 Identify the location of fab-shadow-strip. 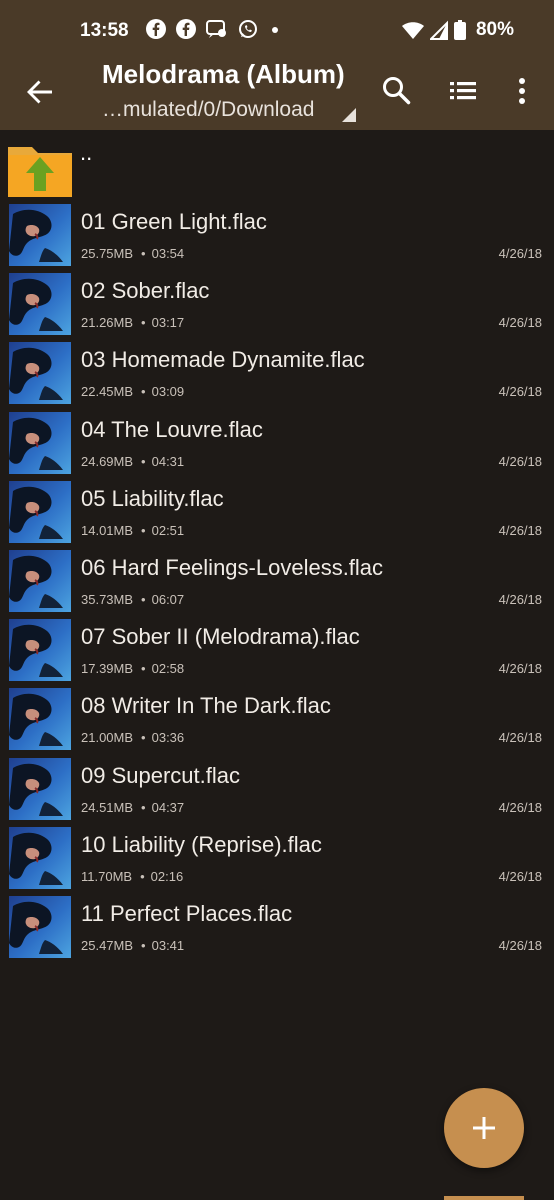
(484, 1198).